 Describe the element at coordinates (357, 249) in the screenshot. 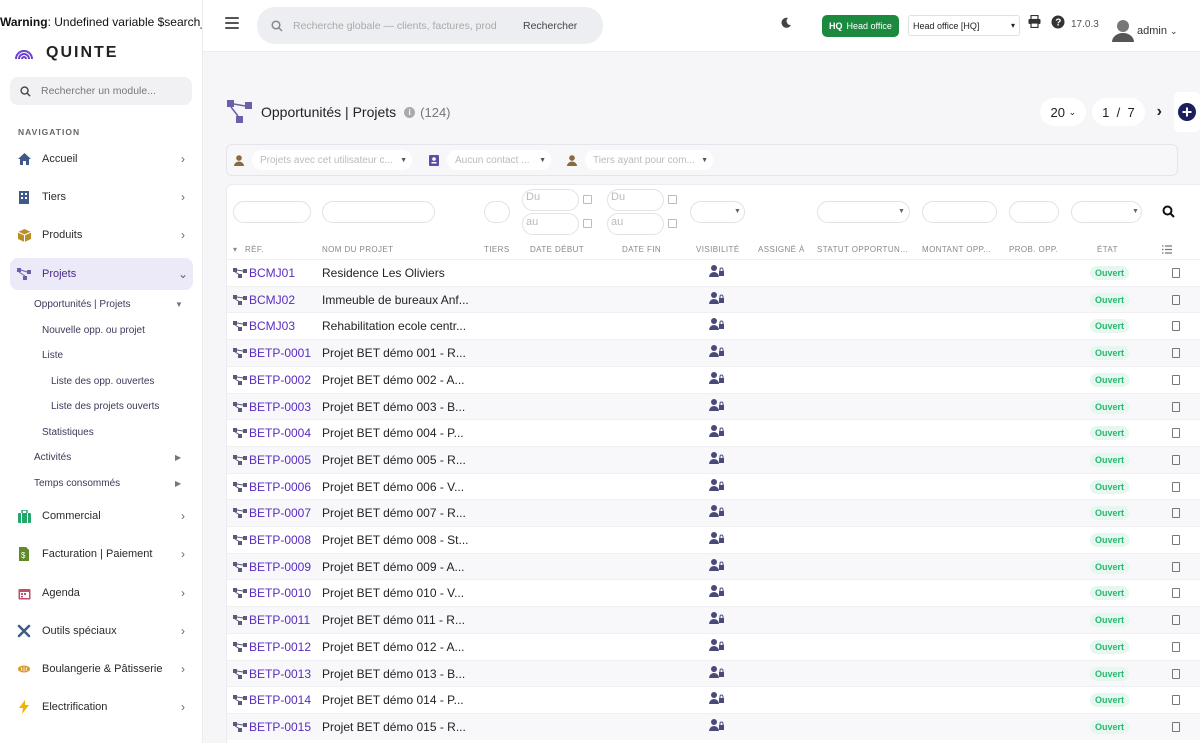

I see `col-name: NOM DU PROJET` at that location.